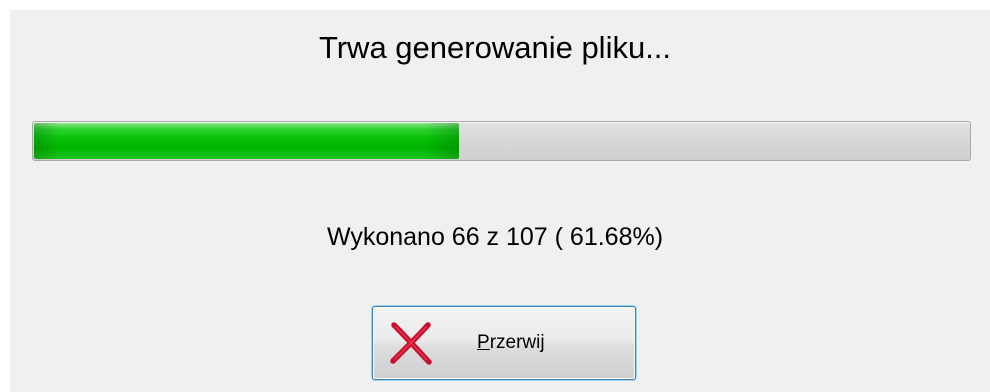 This screenshot has height=392, width=990. Describe the element at coordinates (246, 141) in the screenshot. I see `progress-bar-fill` at that location.